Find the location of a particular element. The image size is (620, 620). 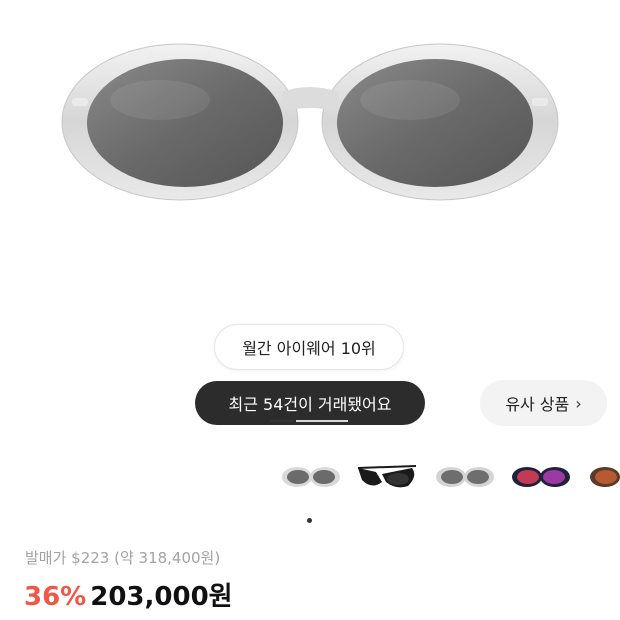

rank-badge: 월간 아이웨어 10위 is located at coordinates (309, 347).